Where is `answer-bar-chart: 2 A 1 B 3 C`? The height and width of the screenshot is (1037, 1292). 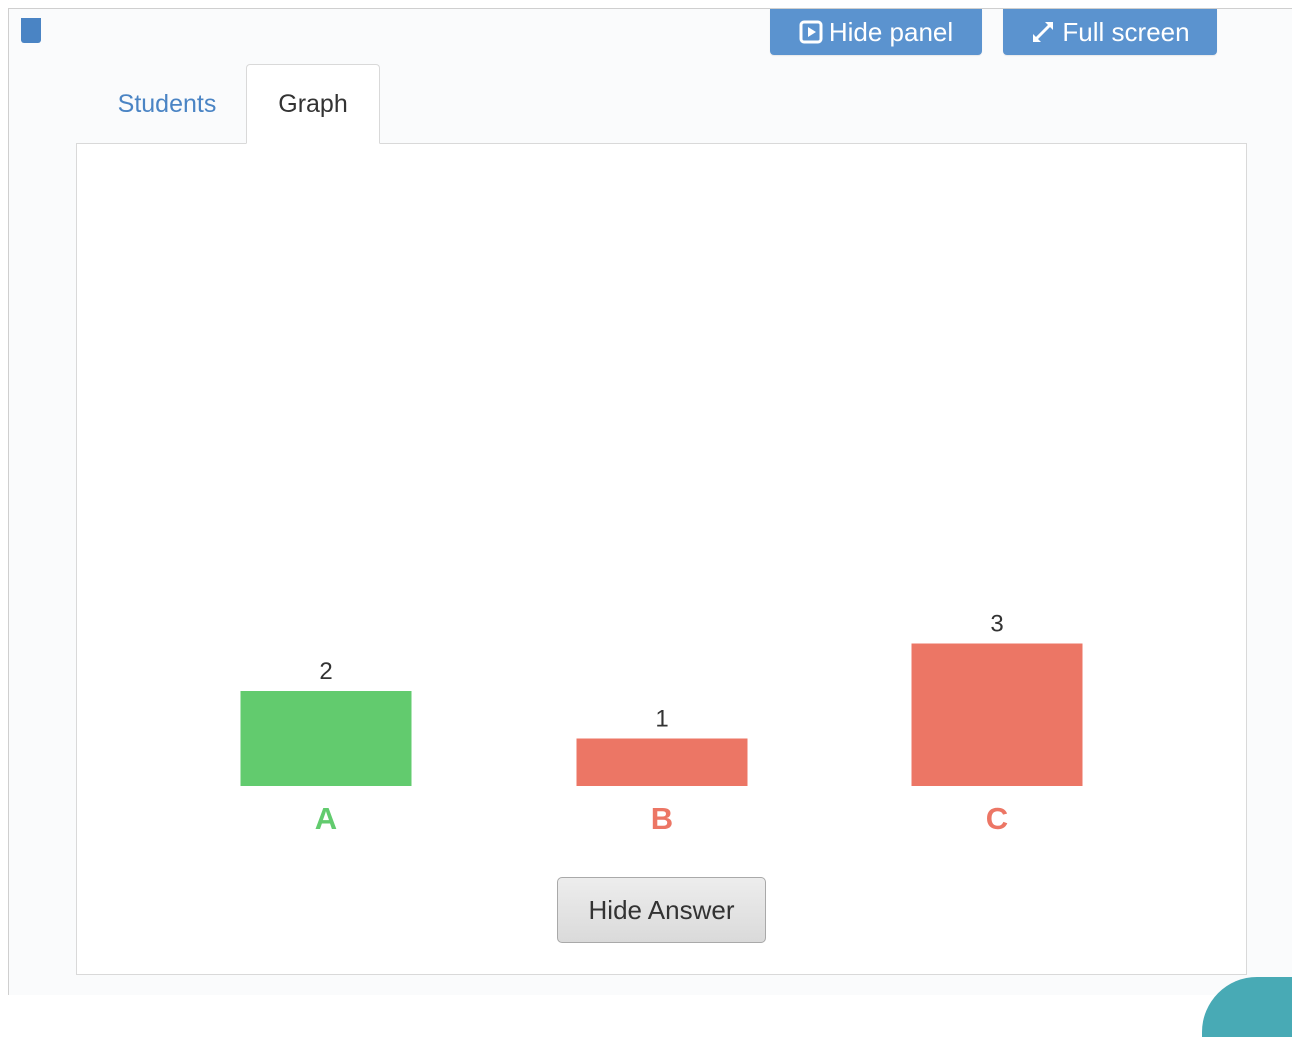 answer-bar-chart: 2 A 1 B 3 C is located at coordinates (661, 723).